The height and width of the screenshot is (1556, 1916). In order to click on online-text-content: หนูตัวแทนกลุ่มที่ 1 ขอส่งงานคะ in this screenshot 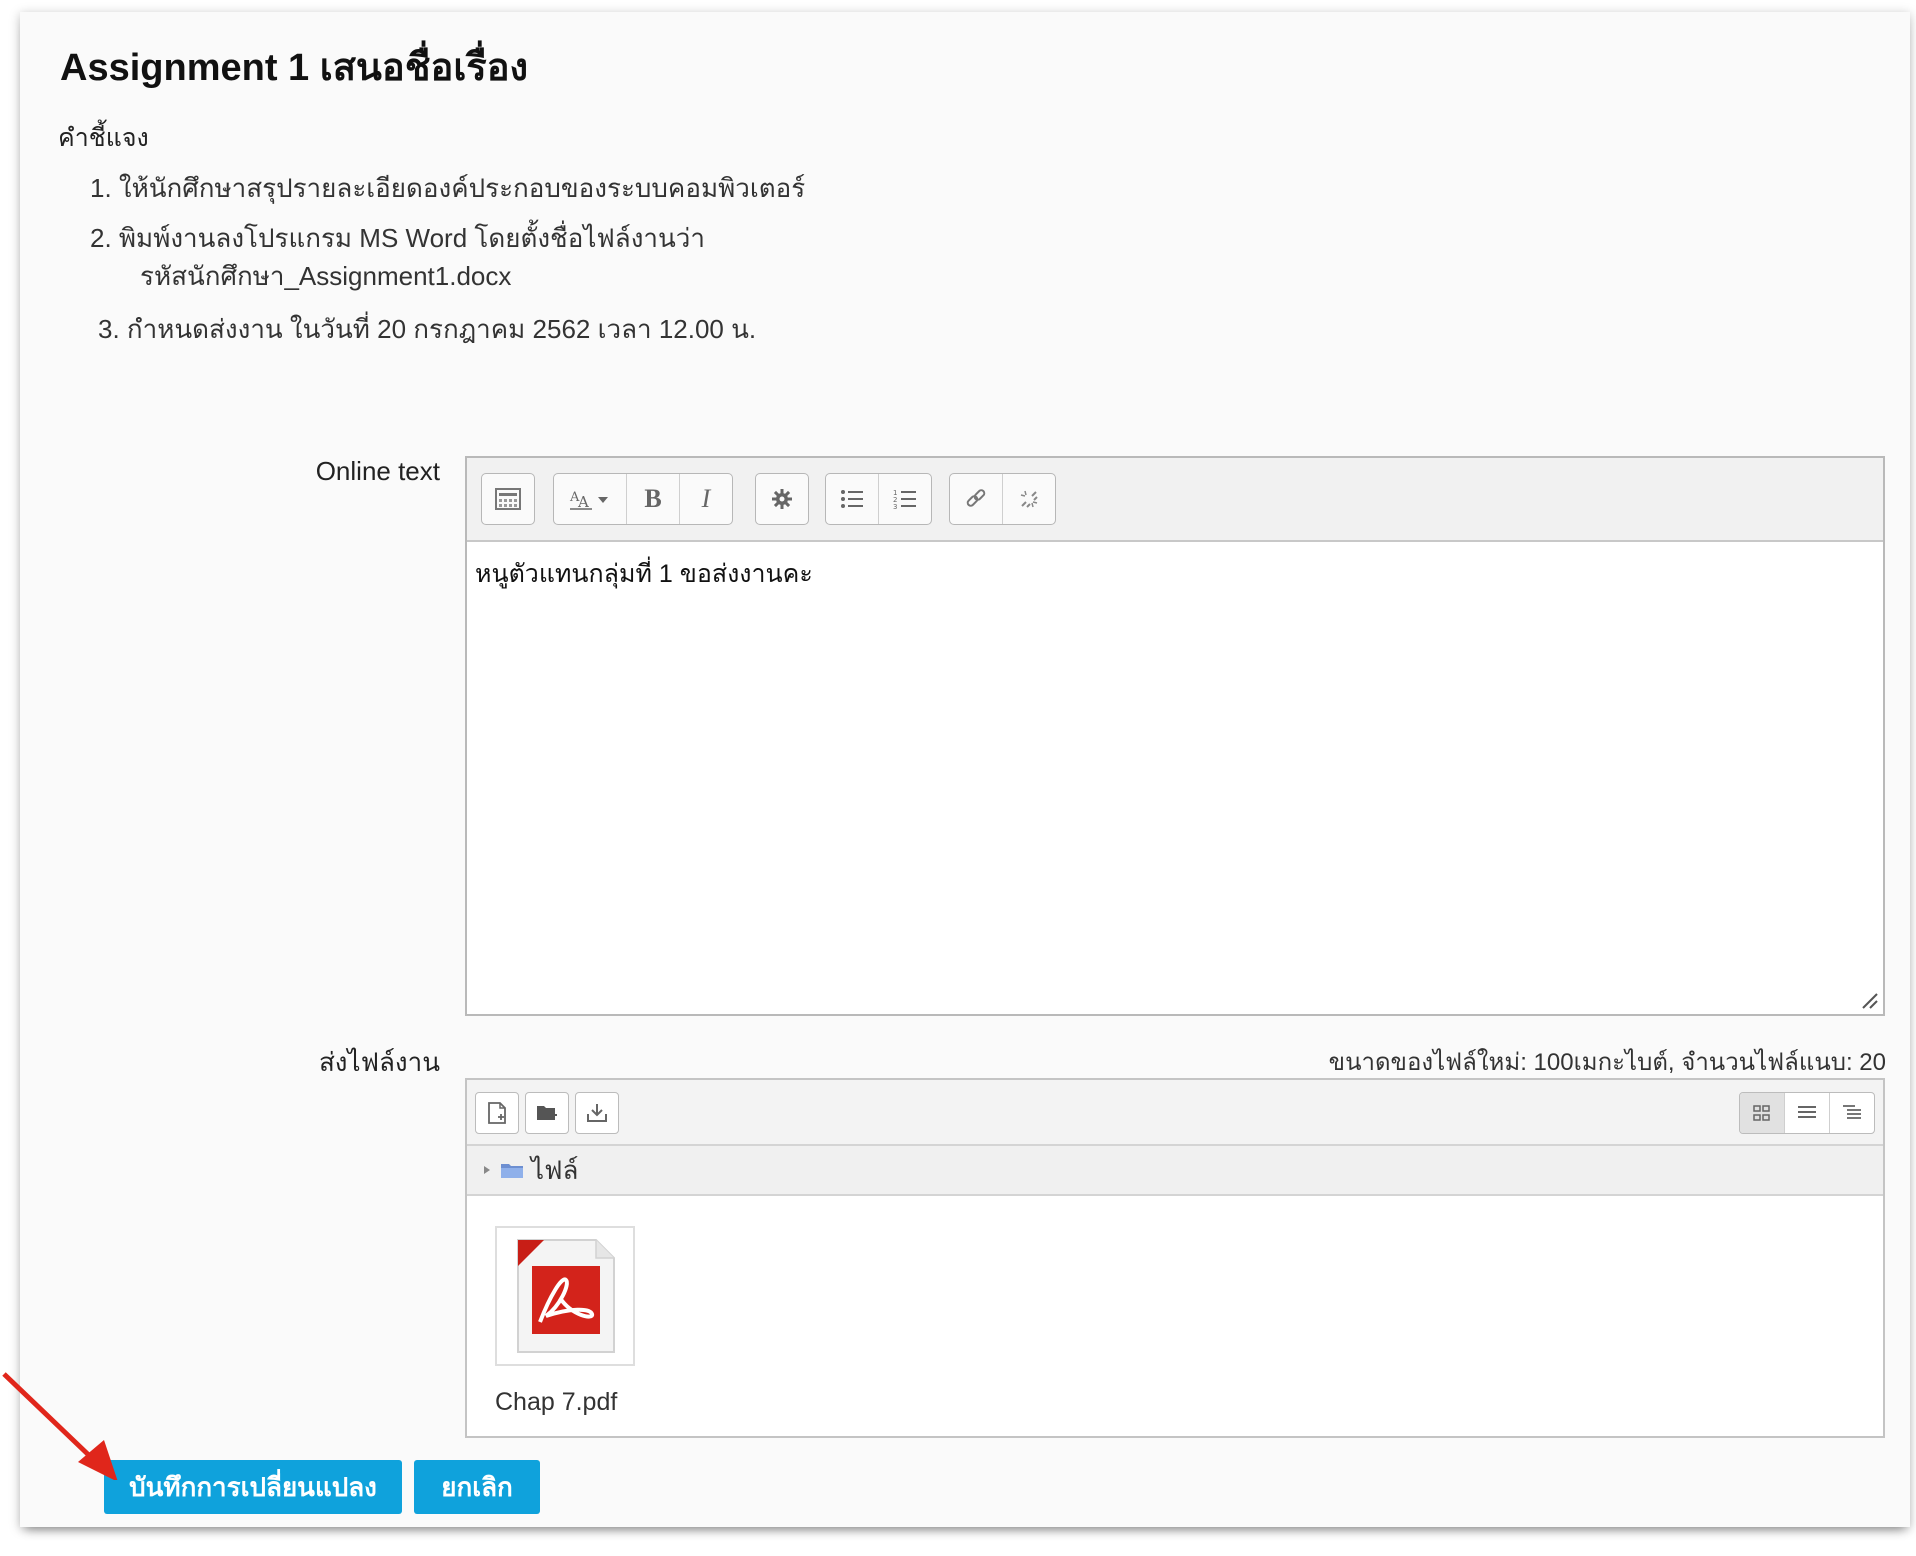, I will do `click(1175, 574)`.